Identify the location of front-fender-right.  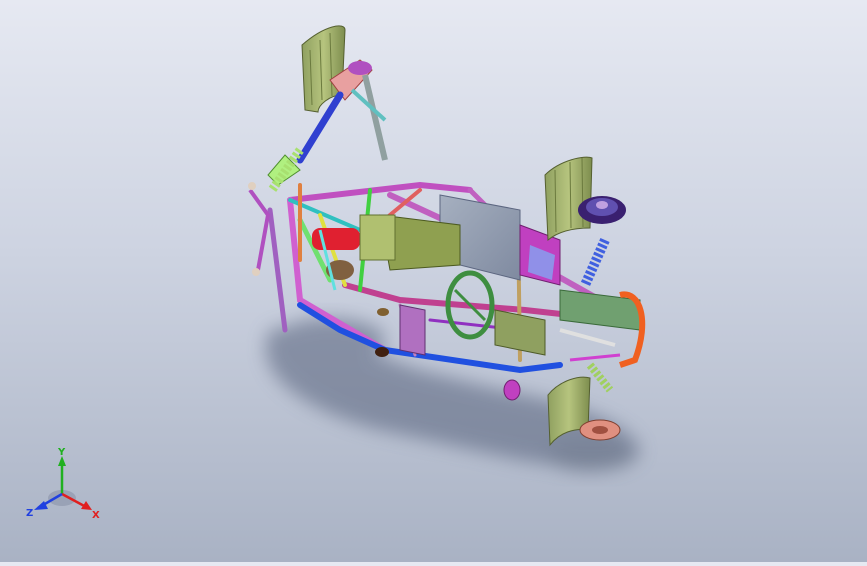
(568, 199).